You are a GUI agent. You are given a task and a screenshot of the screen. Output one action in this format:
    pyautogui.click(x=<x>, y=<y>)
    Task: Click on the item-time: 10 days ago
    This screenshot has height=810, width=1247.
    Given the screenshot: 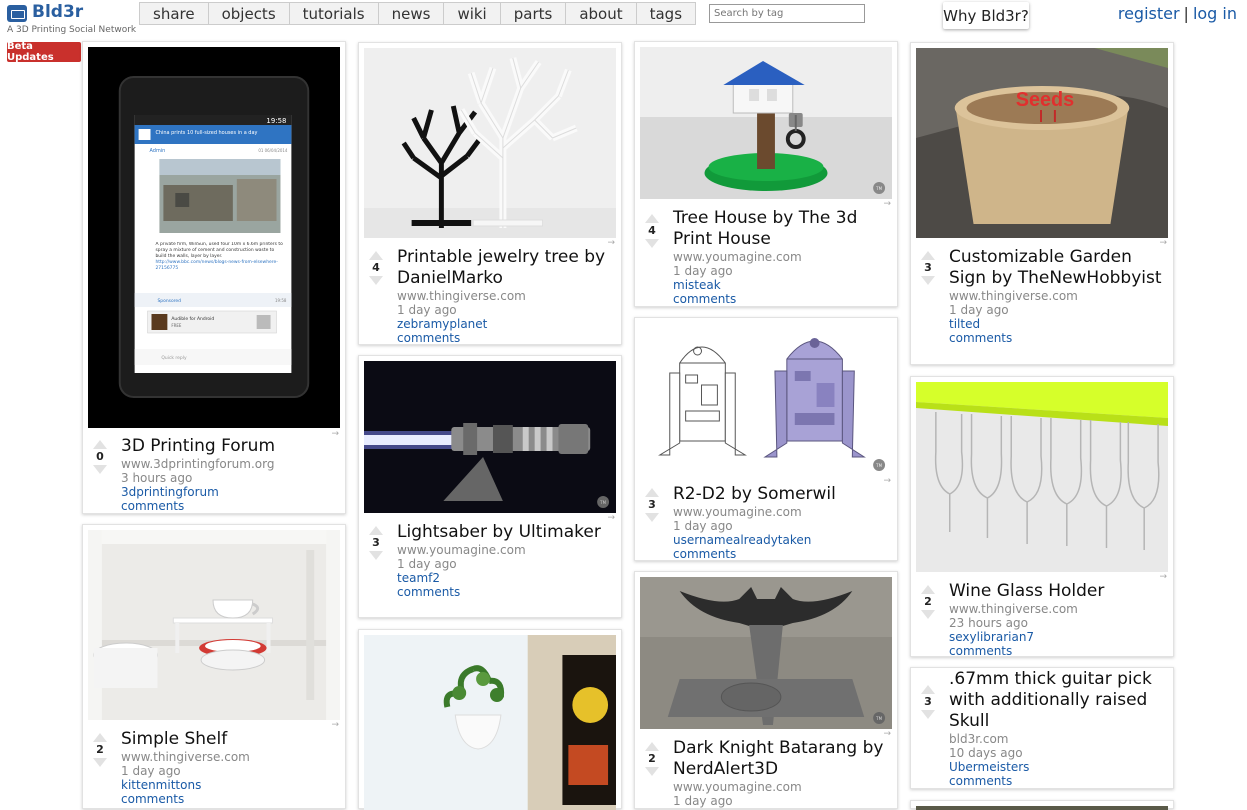 What is the action you would take?
    pyautogui.click(x=986, y=753)
    